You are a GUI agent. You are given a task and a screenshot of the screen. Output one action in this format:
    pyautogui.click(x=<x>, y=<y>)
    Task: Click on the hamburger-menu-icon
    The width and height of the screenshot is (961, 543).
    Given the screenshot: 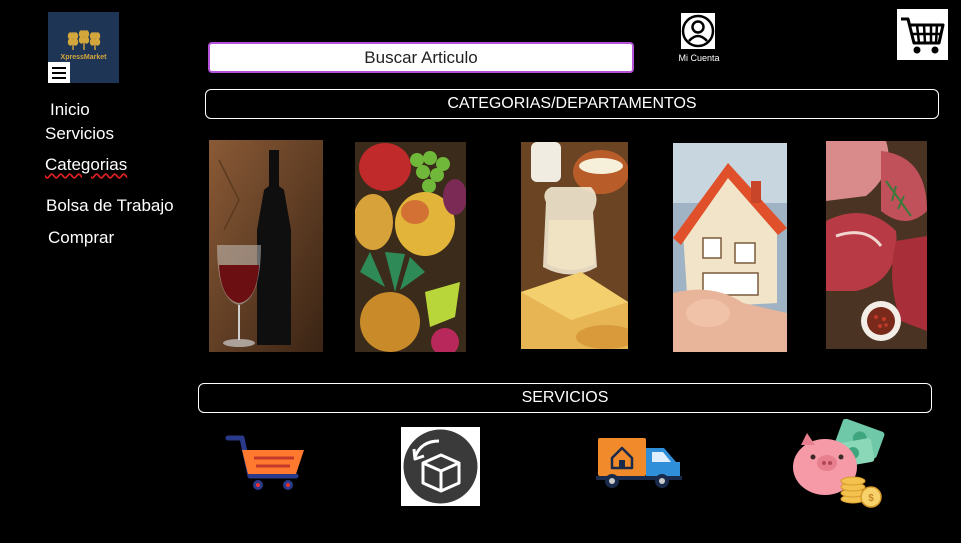 What is the action you would take?
    pyautogui.click(x=59, y=72)
    